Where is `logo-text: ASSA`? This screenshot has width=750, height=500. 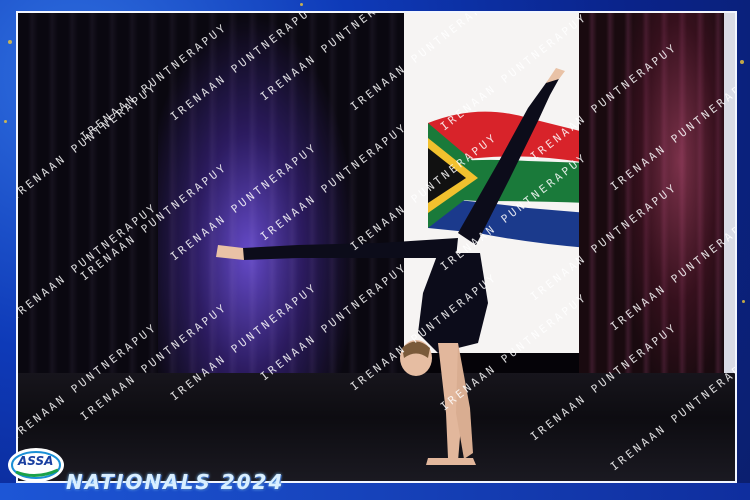
logo-text: ASSA is located at coordinates (36, 461).